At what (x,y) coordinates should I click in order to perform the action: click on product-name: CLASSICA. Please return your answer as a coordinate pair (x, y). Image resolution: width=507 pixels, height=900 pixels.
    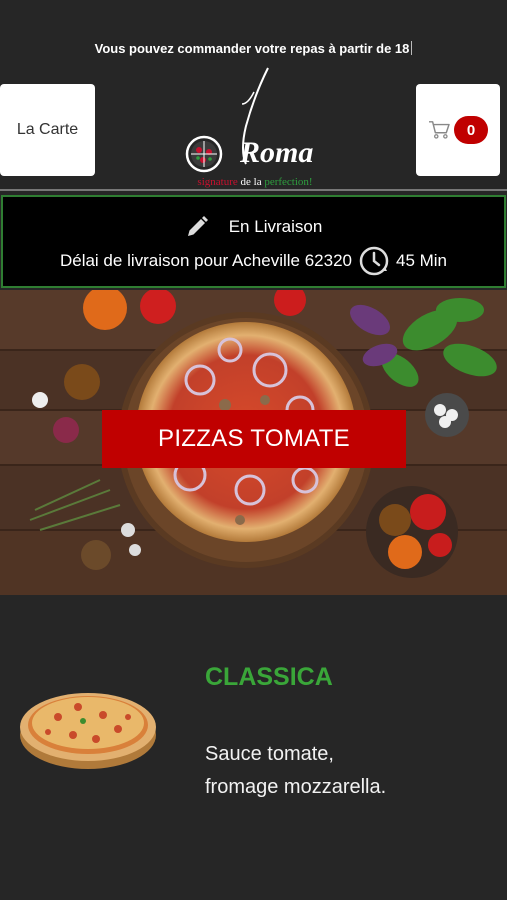
    Looking at the image, I should click on (269, 677).